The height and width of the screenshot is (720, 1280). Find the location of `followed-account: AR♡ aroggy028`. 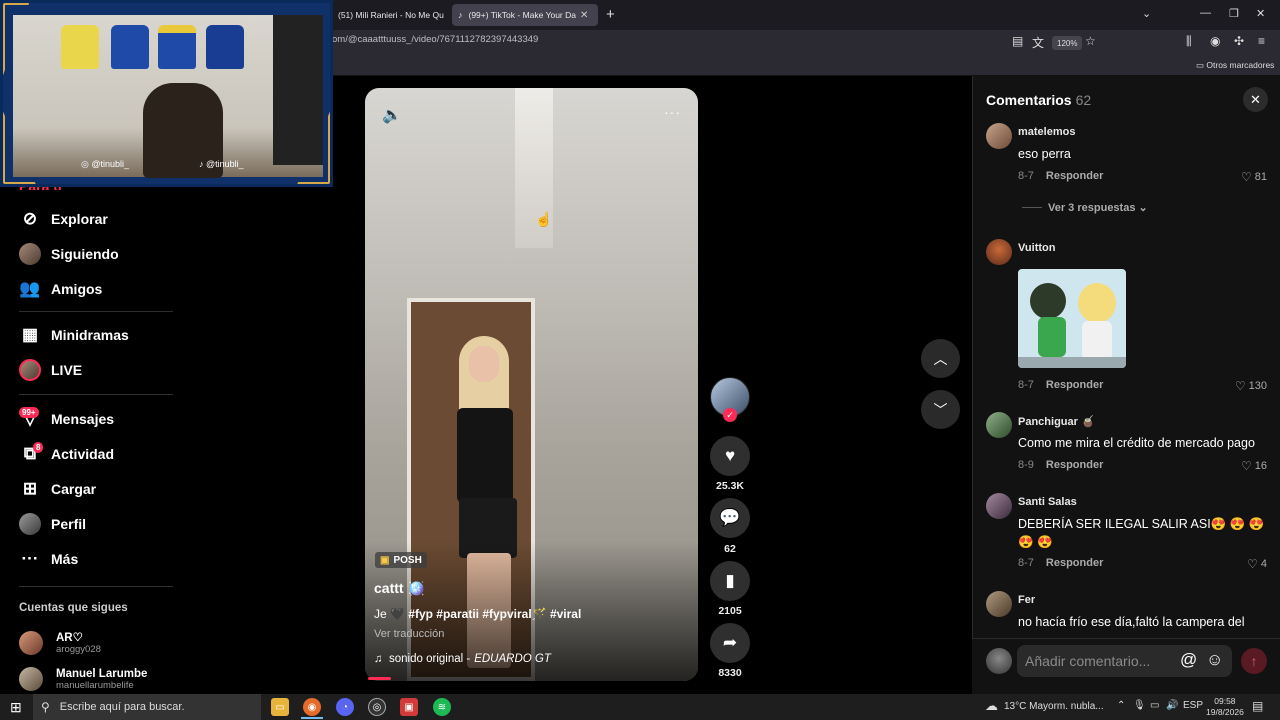

followed-account: AR♡ aroggy028 is located at coordinates (60, 642).